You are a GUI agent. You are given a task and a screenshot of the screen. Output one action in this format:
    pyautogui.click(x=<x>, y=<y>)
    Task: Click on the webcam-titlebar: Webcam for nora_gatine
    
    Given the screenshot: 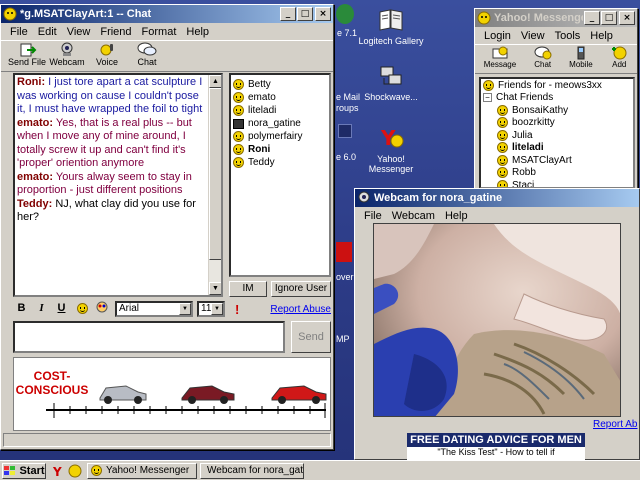 What is the action you would take?
    pyautogui.click(x=497, y=198)
    